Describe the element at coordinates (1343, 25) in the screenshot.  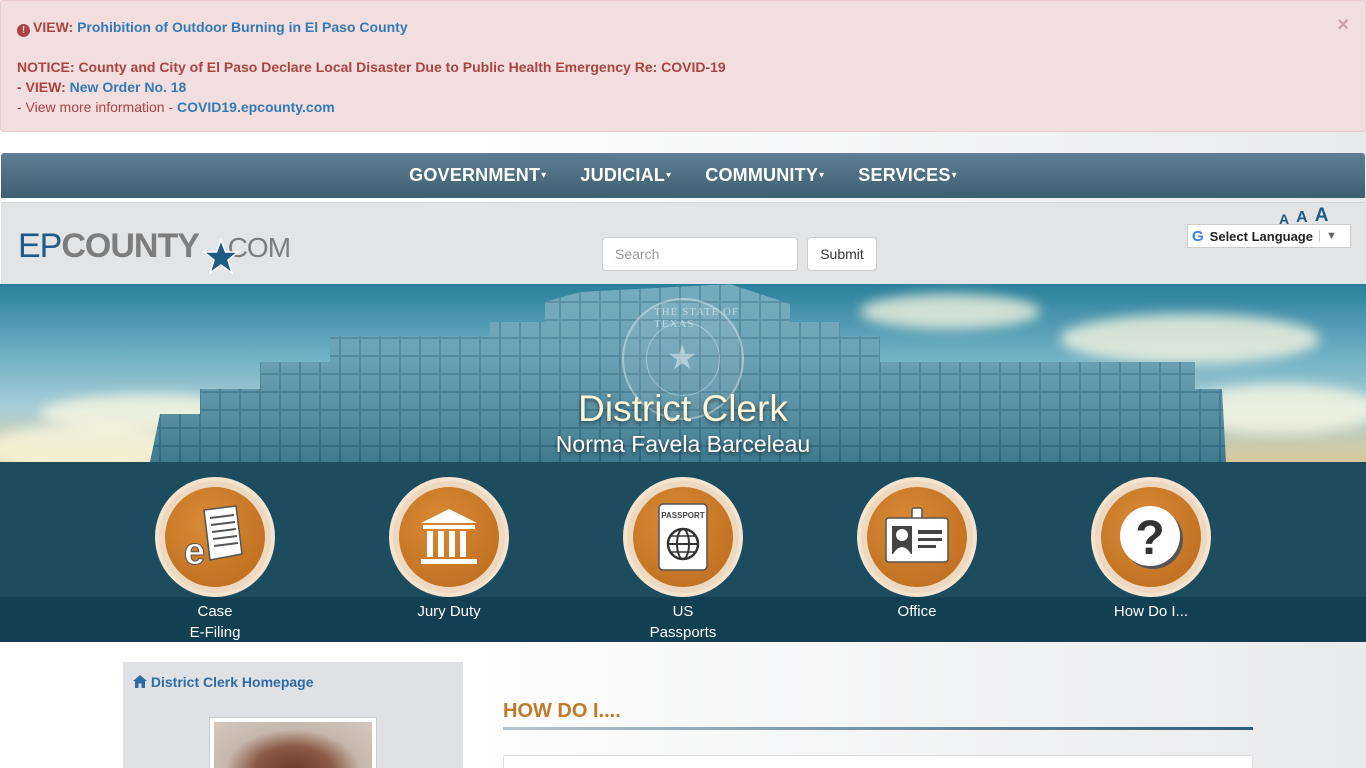
I see `close-alert-button: ×` at that location.